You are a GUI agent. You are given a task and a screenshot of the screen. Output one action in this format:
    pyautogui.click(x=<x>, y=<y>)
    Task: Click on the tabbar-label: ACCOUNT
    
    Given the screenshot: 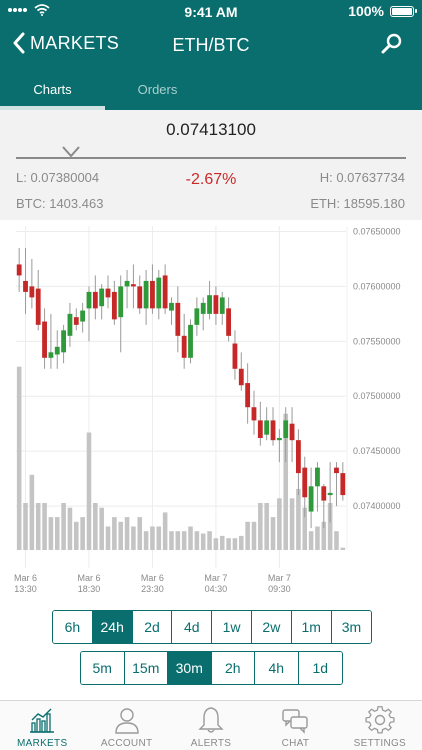 What is the action you would take?
    pyautogui.click(x=126, y=743)
    